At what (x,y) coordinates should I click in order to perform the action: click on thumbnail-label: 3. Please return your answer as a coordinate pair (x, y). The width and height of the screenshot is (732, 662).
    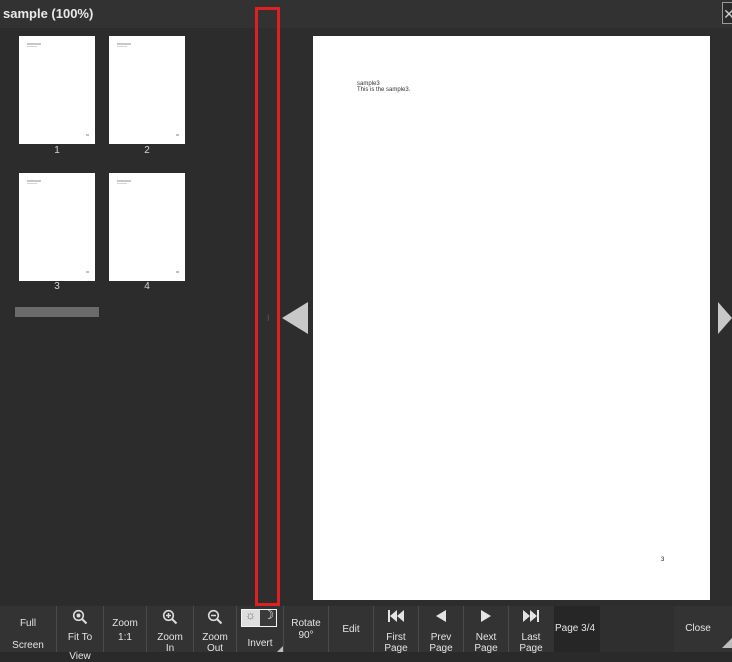
    Looking at the image, I should click on (57, 286).